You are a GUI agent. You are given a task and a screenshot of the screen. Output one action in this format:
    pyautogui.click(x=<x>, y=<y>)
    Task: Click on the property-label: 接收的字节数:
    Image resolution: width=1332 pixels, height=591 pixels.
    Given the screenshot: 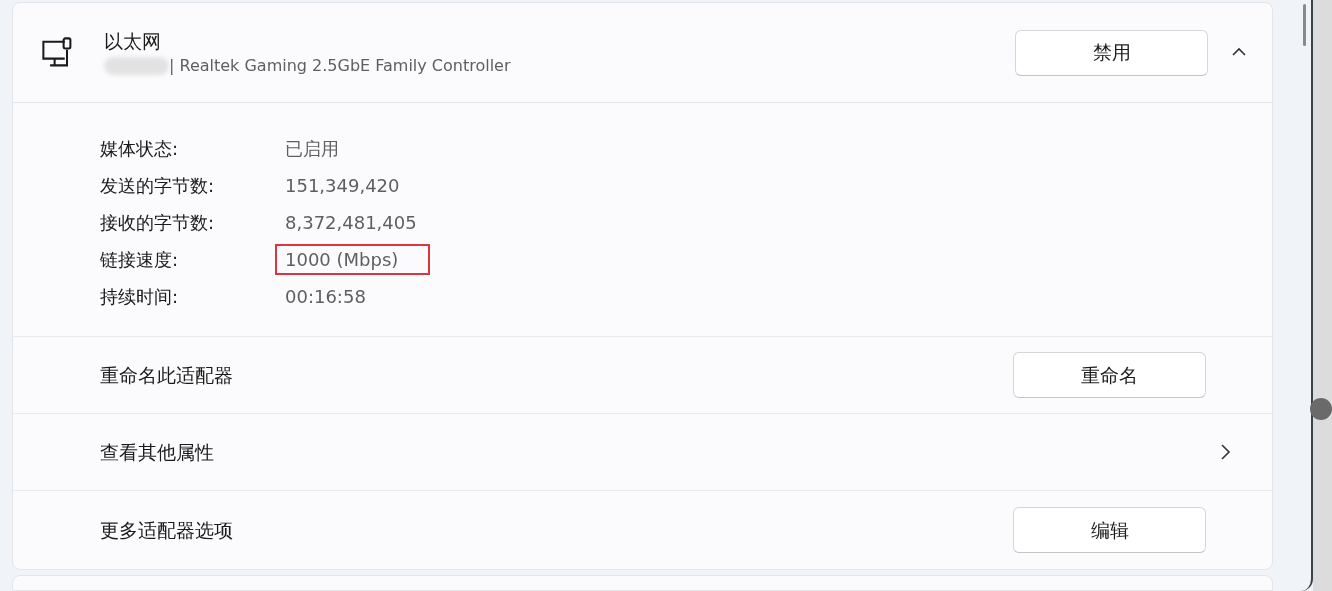 What is the action you would take?
    pyautogui.click(x=158, y=223)
    